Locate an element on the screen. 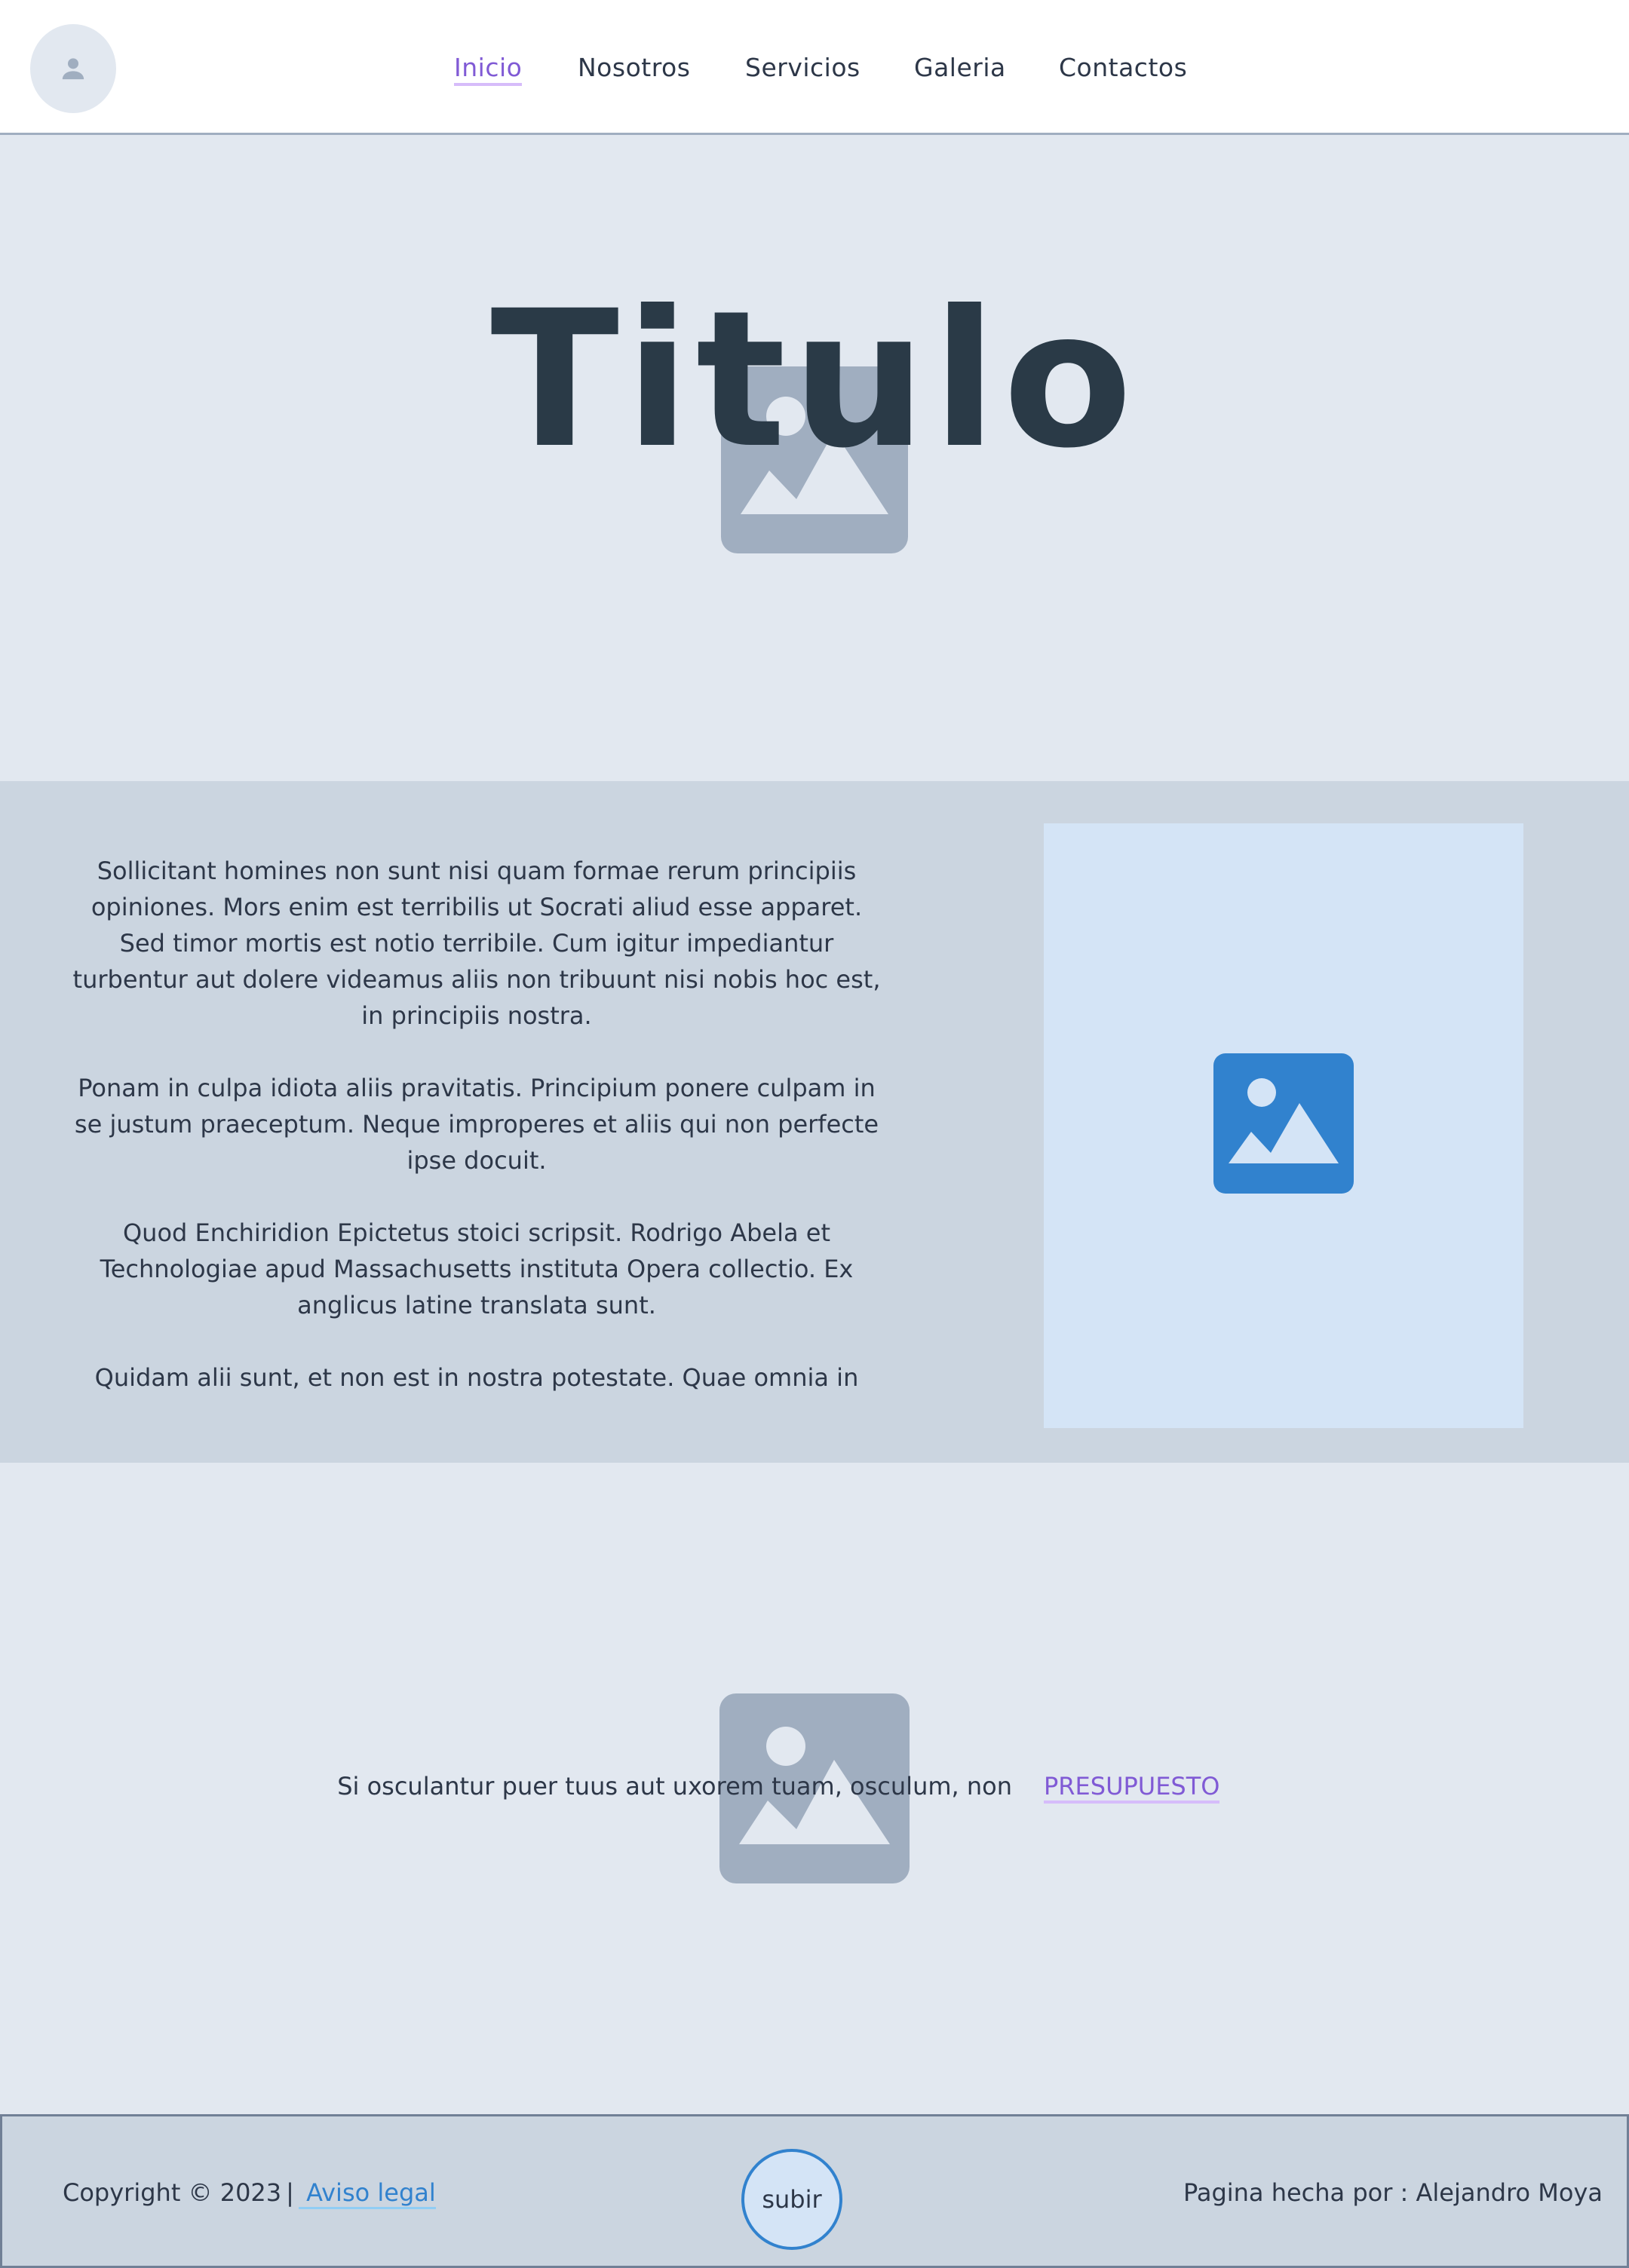  scroll-top-button: subir is located at coordinates (791, 2199).